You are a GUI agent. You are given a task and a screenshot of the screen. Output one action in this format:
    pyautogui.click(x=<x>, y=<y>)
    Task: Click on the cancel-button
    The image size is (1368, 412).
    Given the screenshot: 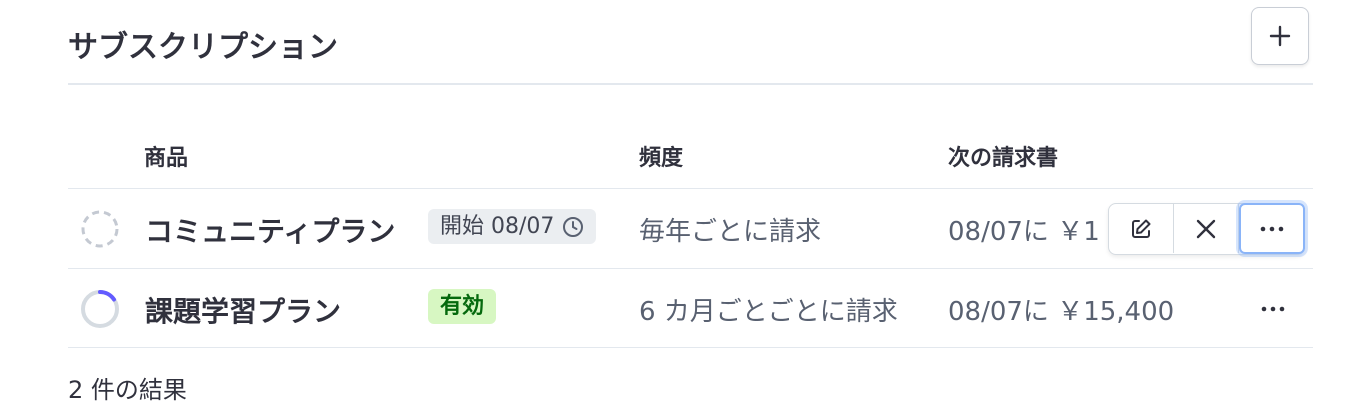 What is the action you would take?
    pyautogui.click(x=1206, y=228)
    